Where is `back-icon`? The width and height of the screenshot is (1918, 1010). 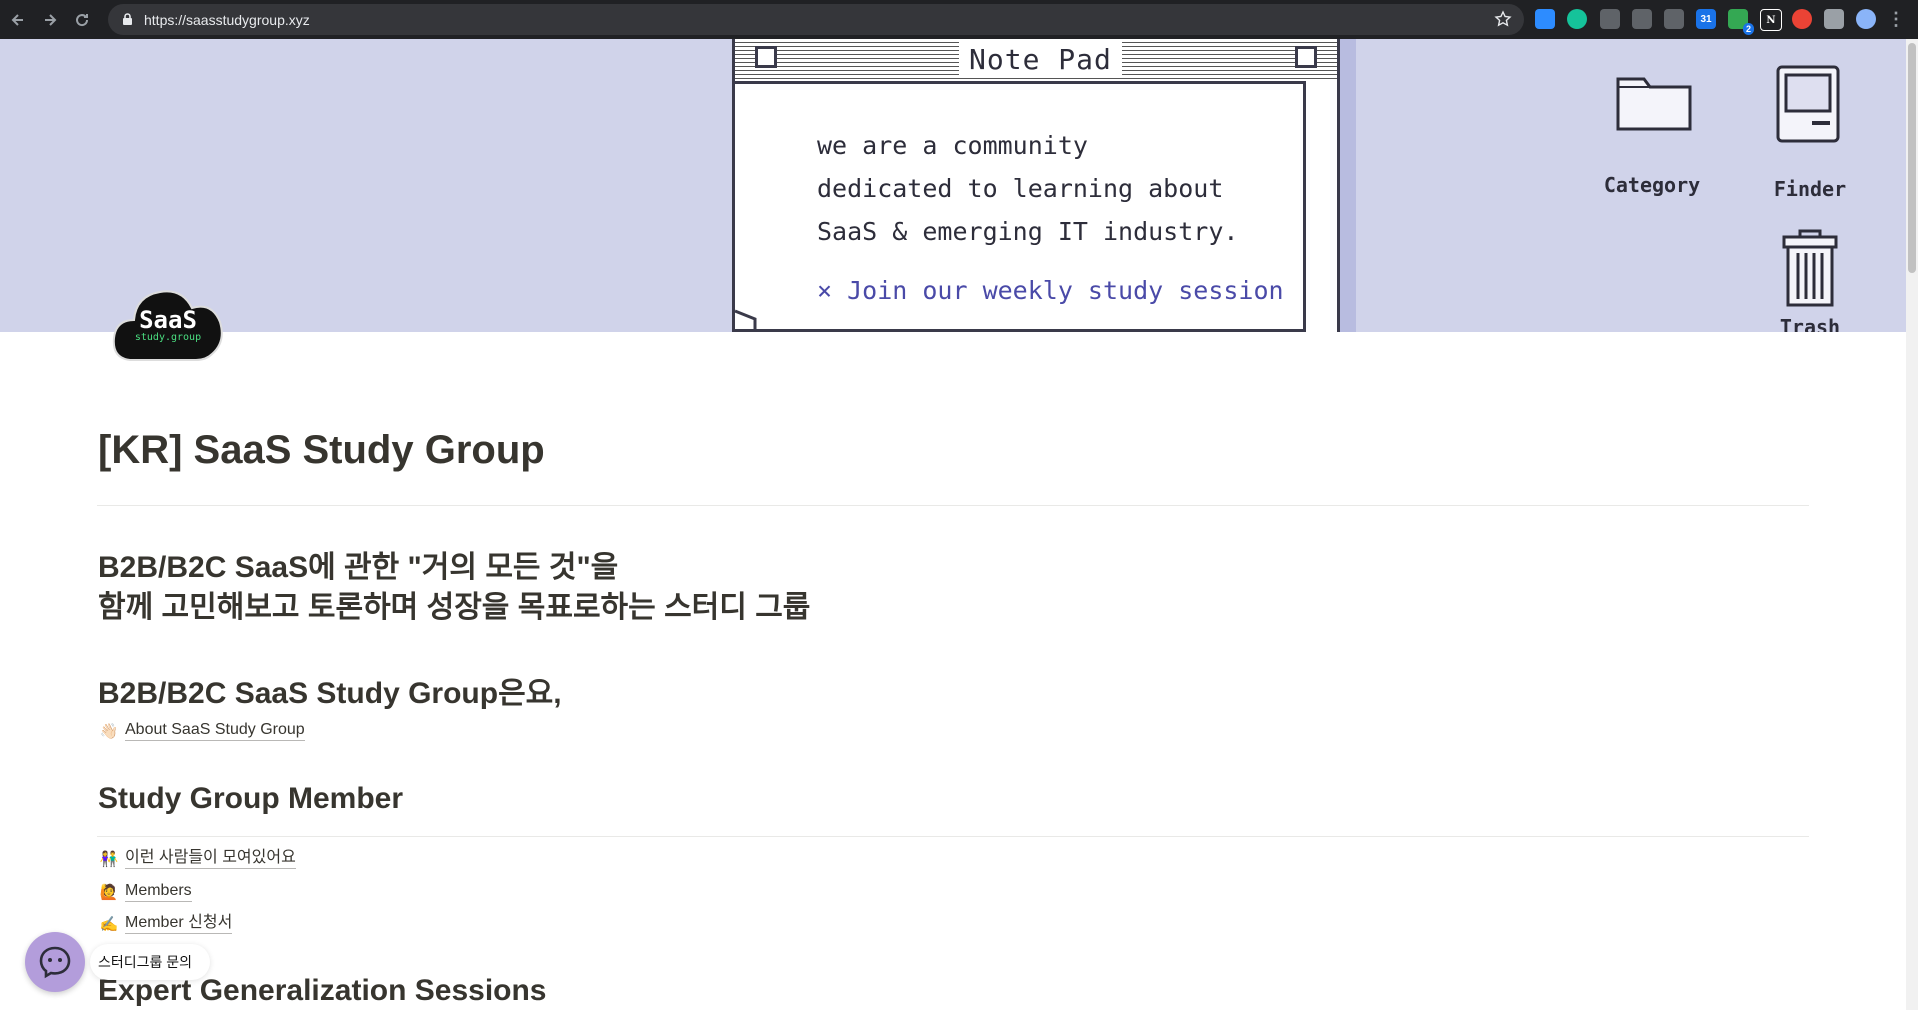 back-icon is located at coordinates (18, 20).